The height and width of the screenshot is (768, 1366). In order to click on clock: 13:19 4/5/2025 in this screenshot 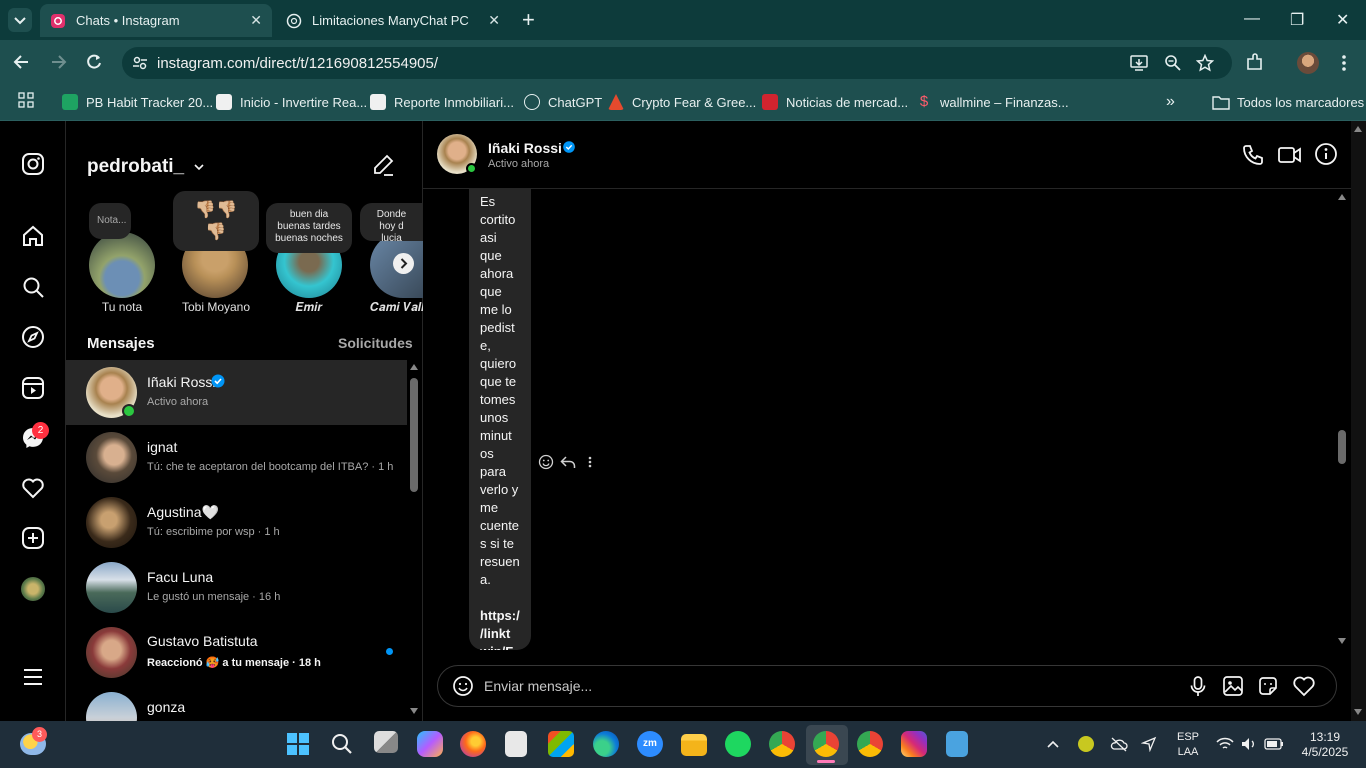, I will do `click(1325, 745)`.